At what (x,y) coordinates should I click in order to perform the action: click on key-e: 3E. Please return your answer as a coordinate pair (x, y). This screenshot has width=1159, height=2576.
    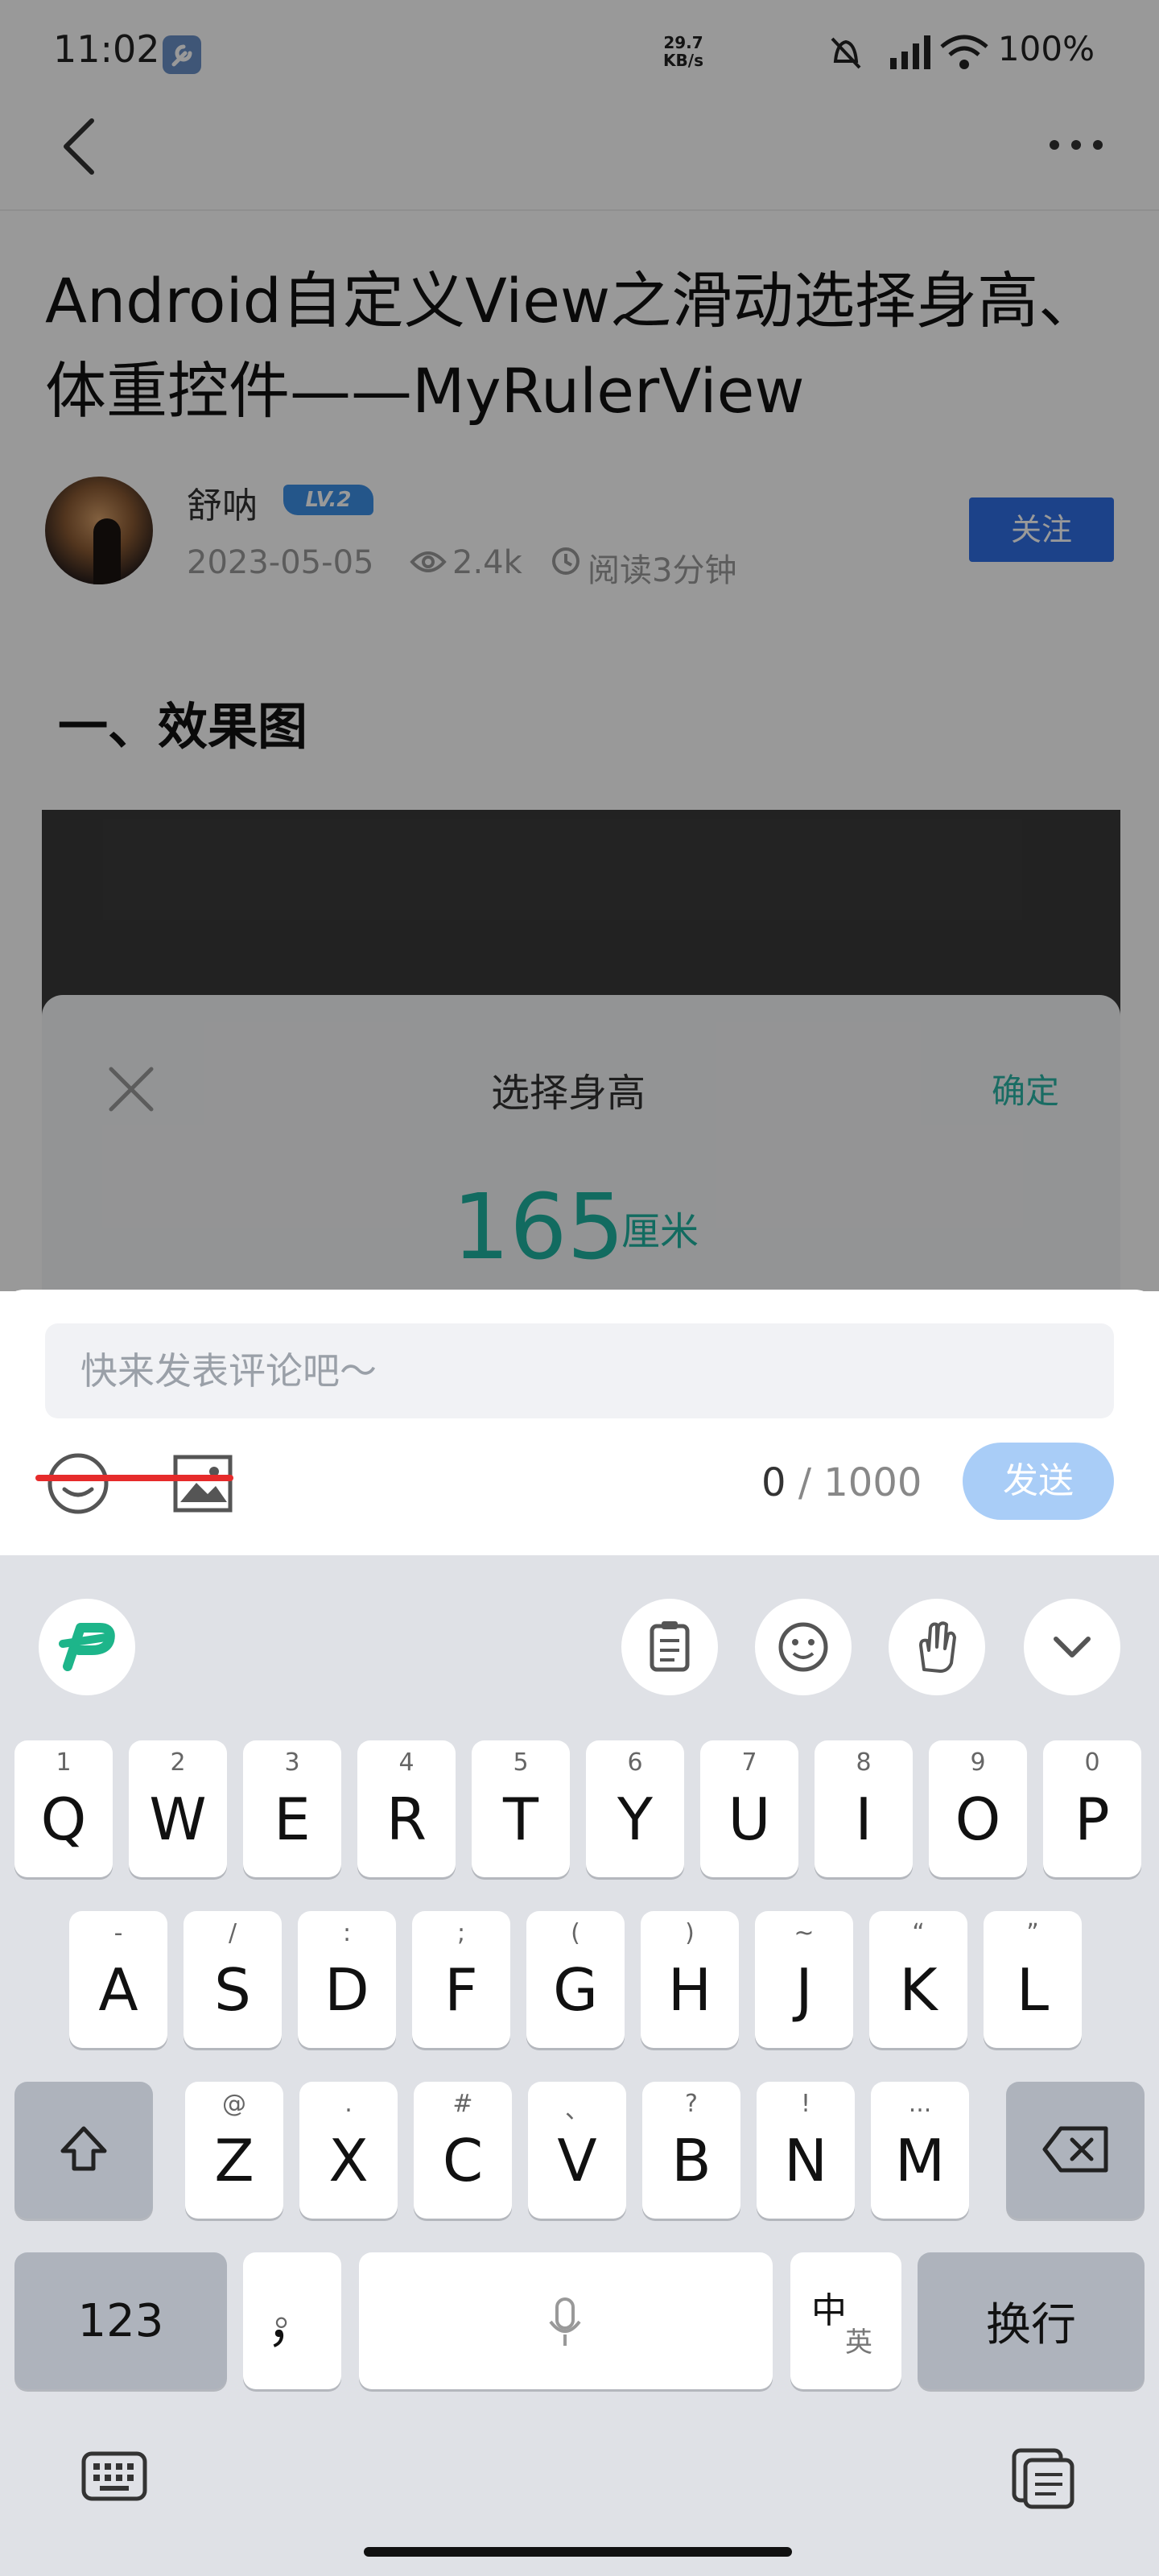
    Looking at the image, I should click on (292, 1808).